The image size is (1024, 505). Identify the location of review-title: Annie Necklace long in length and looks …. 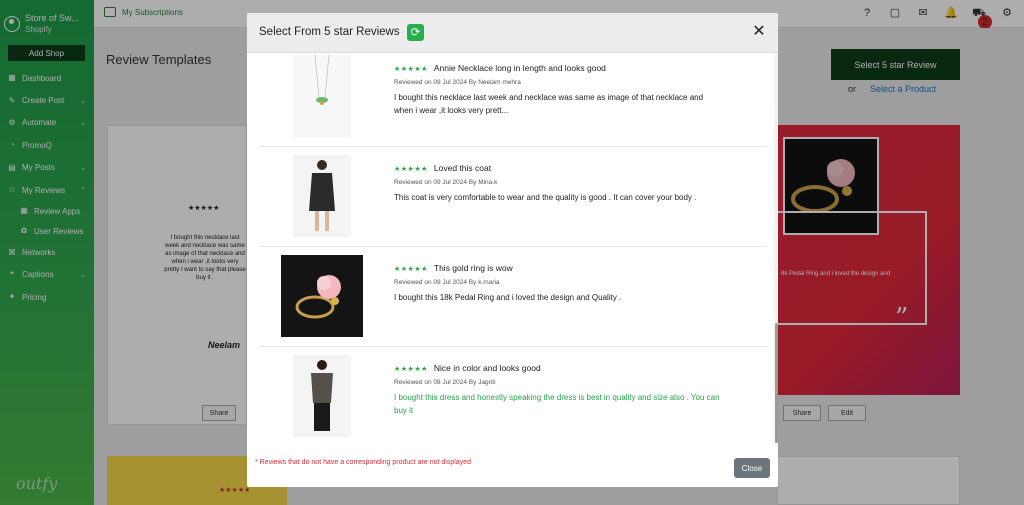
(519, 68).